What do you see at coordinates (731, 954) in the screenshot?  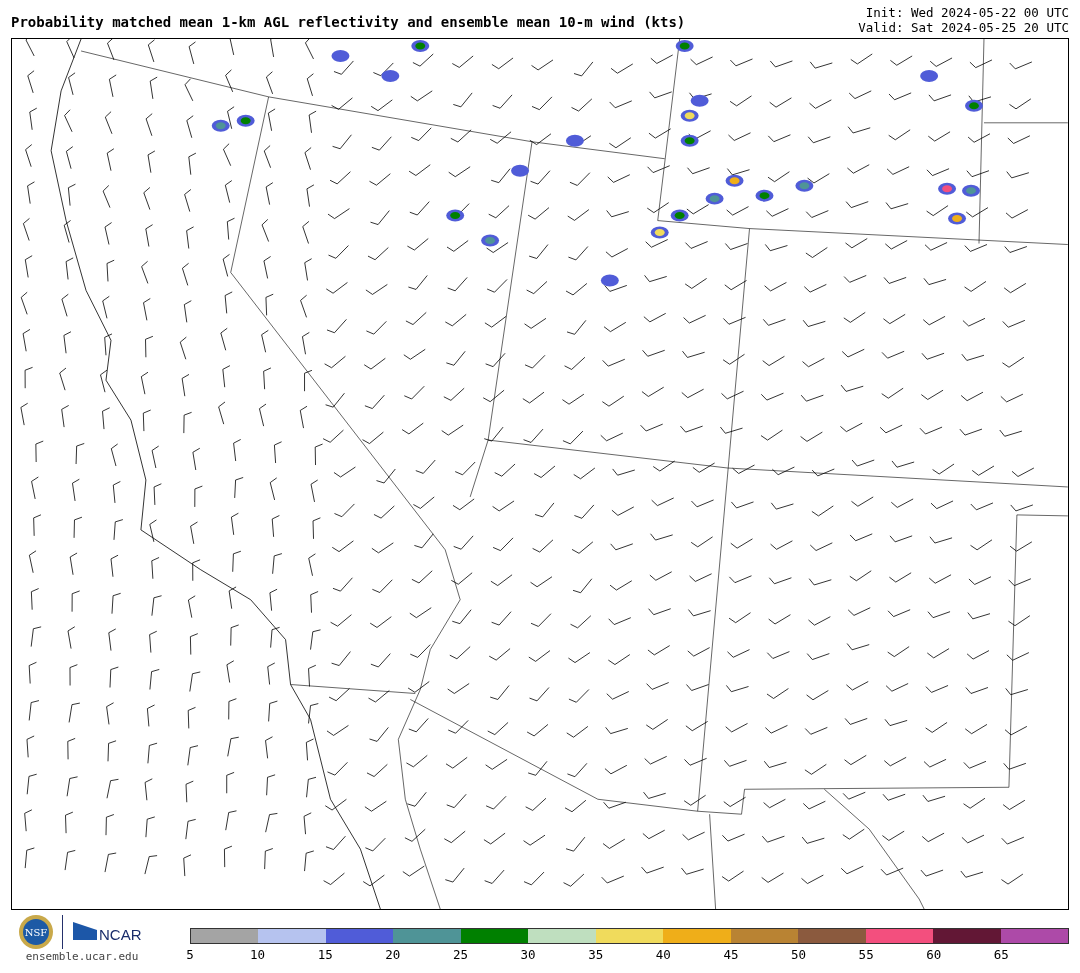 I see `scale-label: 45` at bounding box center [731, 954].